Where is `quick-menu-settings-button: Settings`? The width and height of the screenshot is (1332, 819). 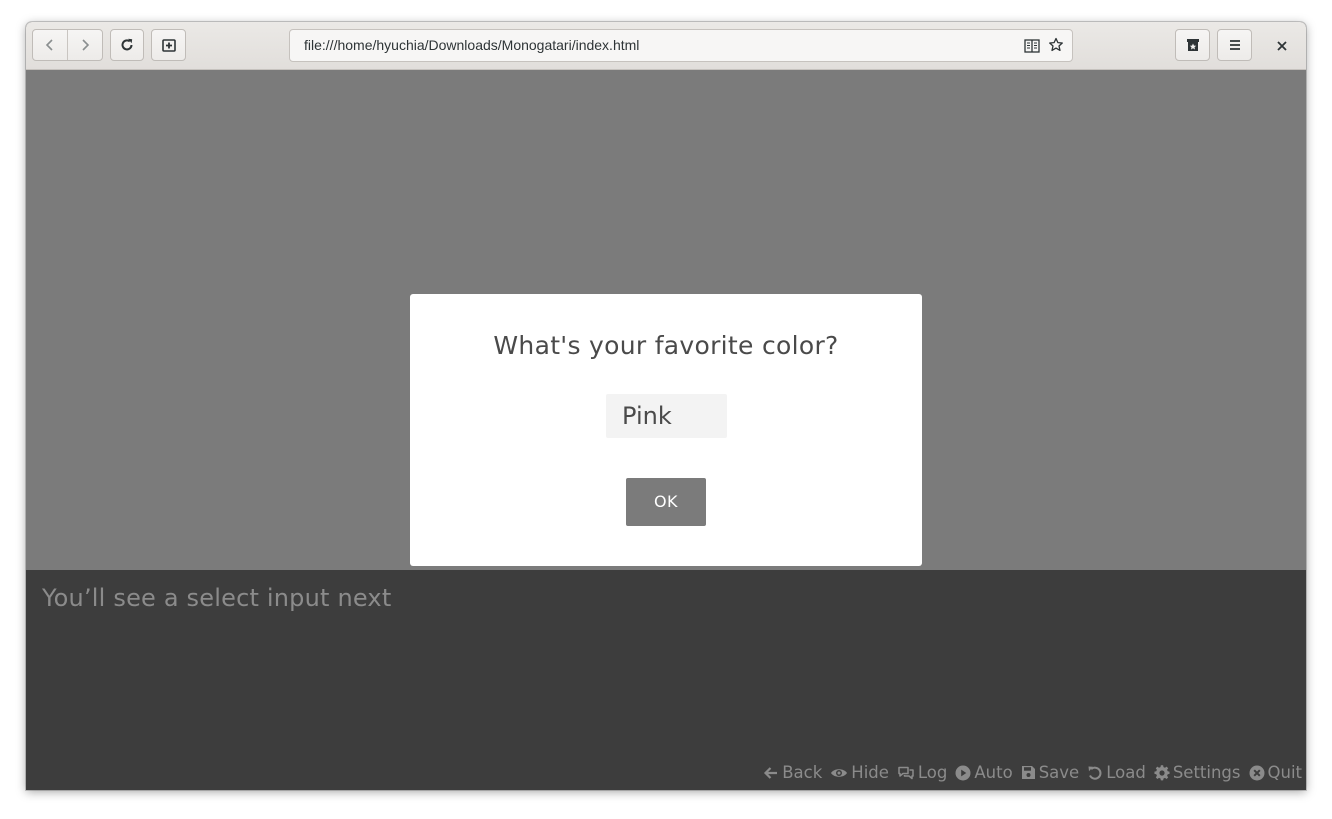
quick-menu-settings-button: Settings is located at coordinates (1197, 772).